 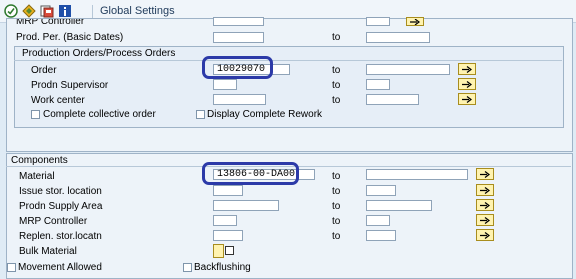 I want to click on complete-collective-order-checkbox, so click(x=35, y=114).